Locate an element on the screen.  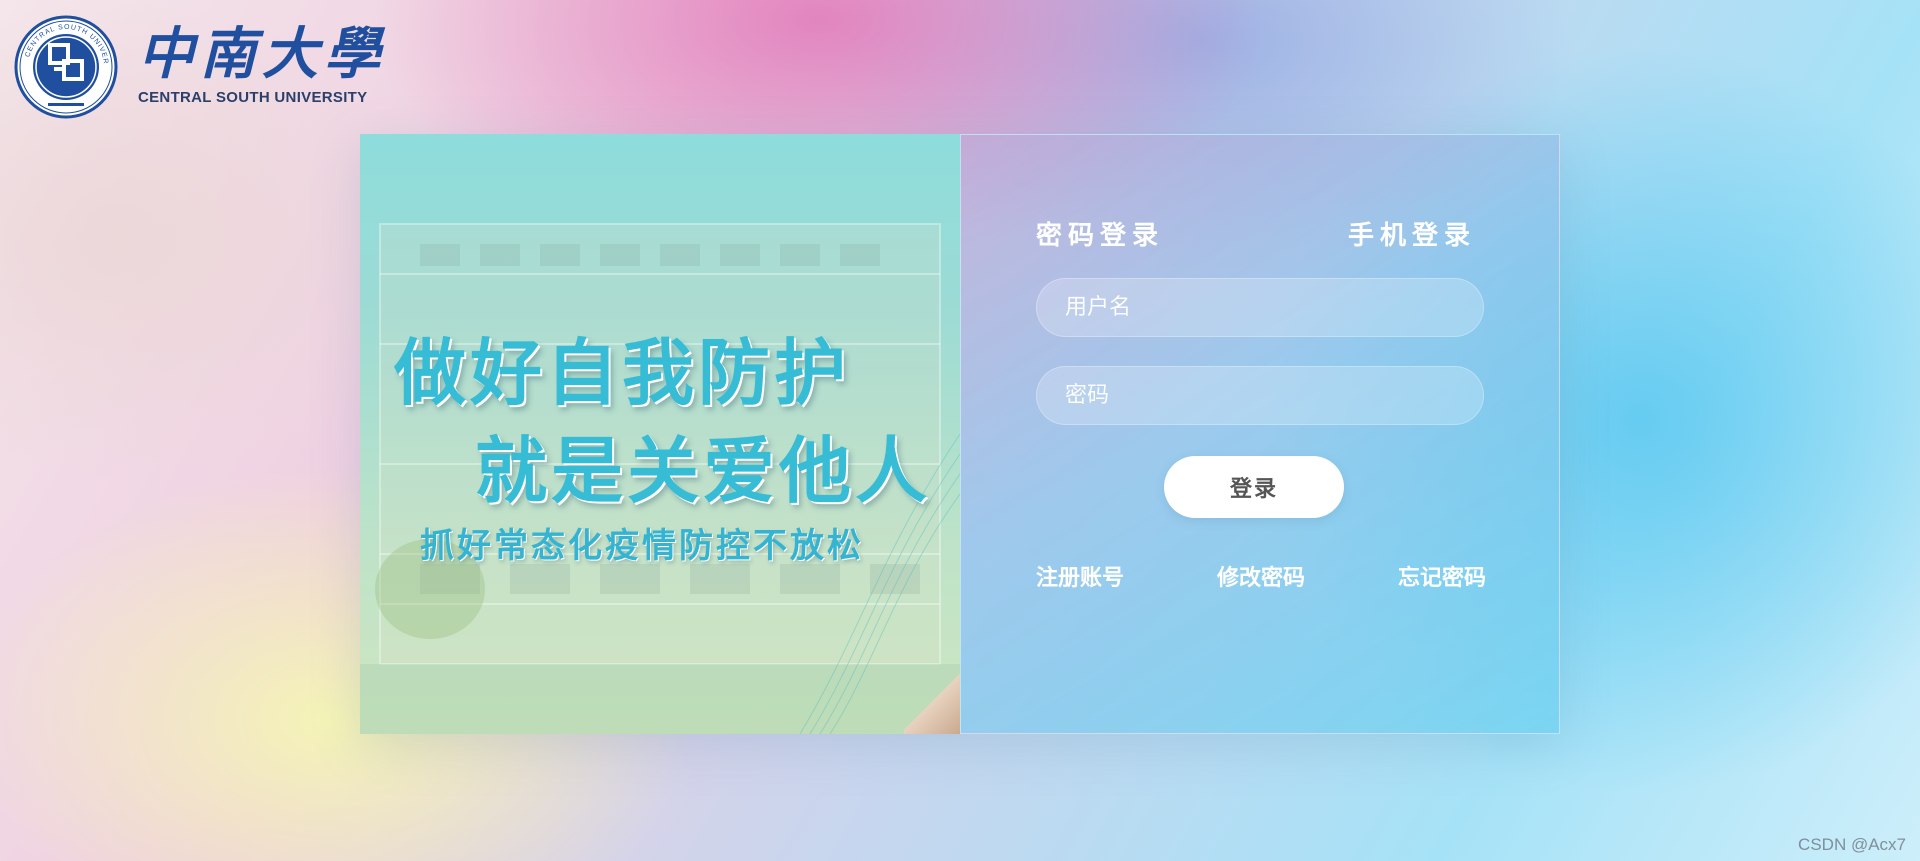
tab-phone-login: 手机登录 is located at coordinates (1412, 233).